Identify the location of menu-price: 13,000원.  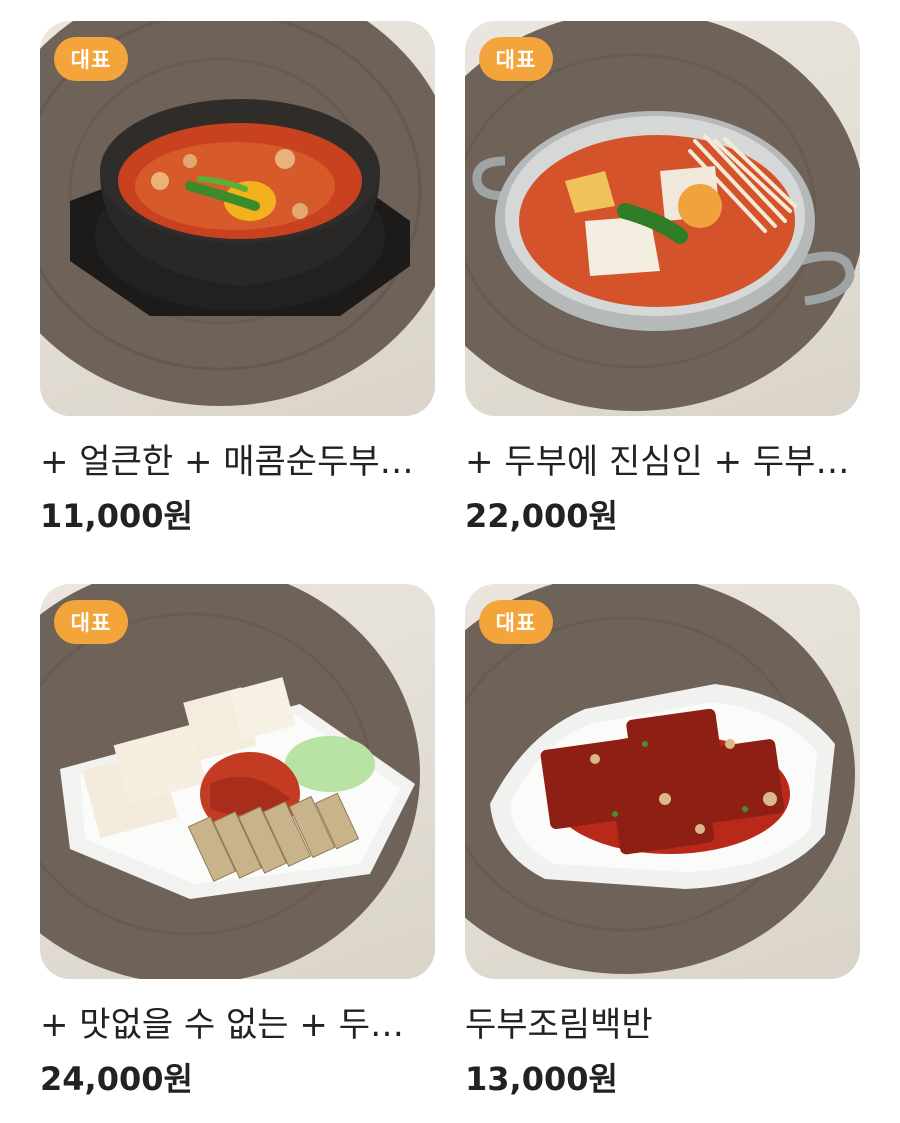
(541, 1079).